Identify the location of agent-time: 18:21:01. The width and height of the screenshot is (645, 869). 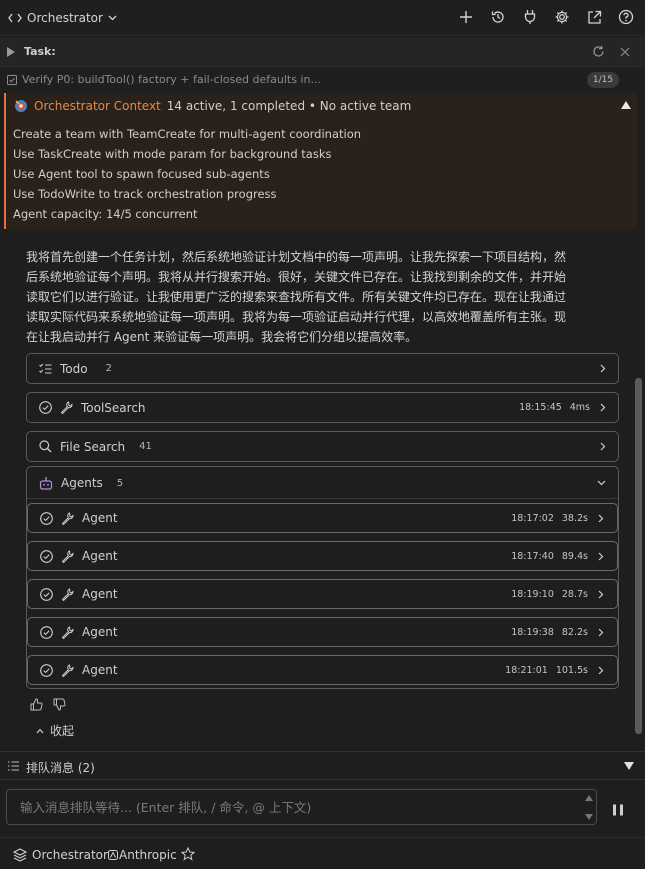
(526, 670).